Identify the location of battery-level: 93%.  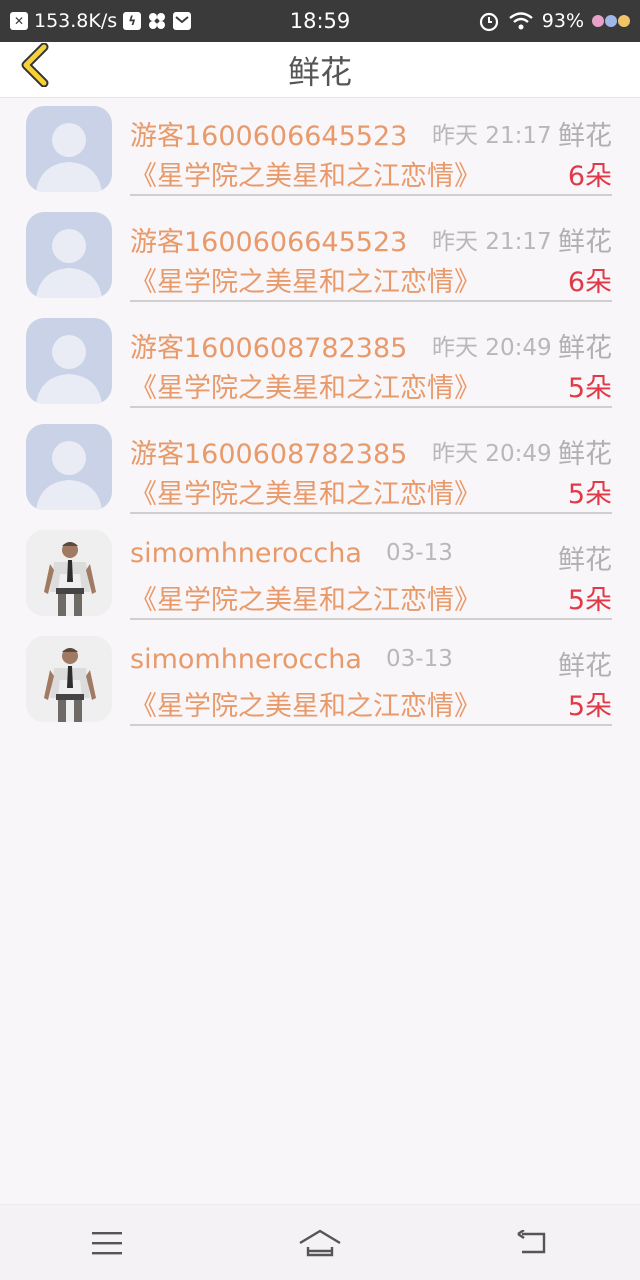
(562, 21).